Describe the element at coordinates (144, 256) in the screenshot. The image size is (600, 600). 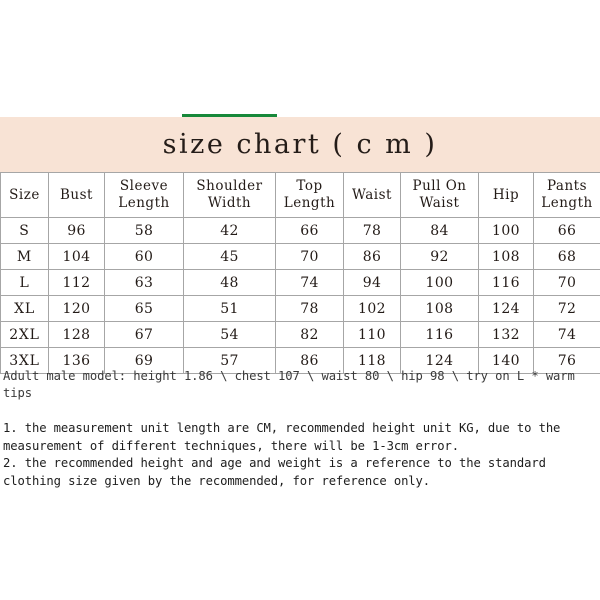
I see `cell-sleeve-length: 60` at that location.